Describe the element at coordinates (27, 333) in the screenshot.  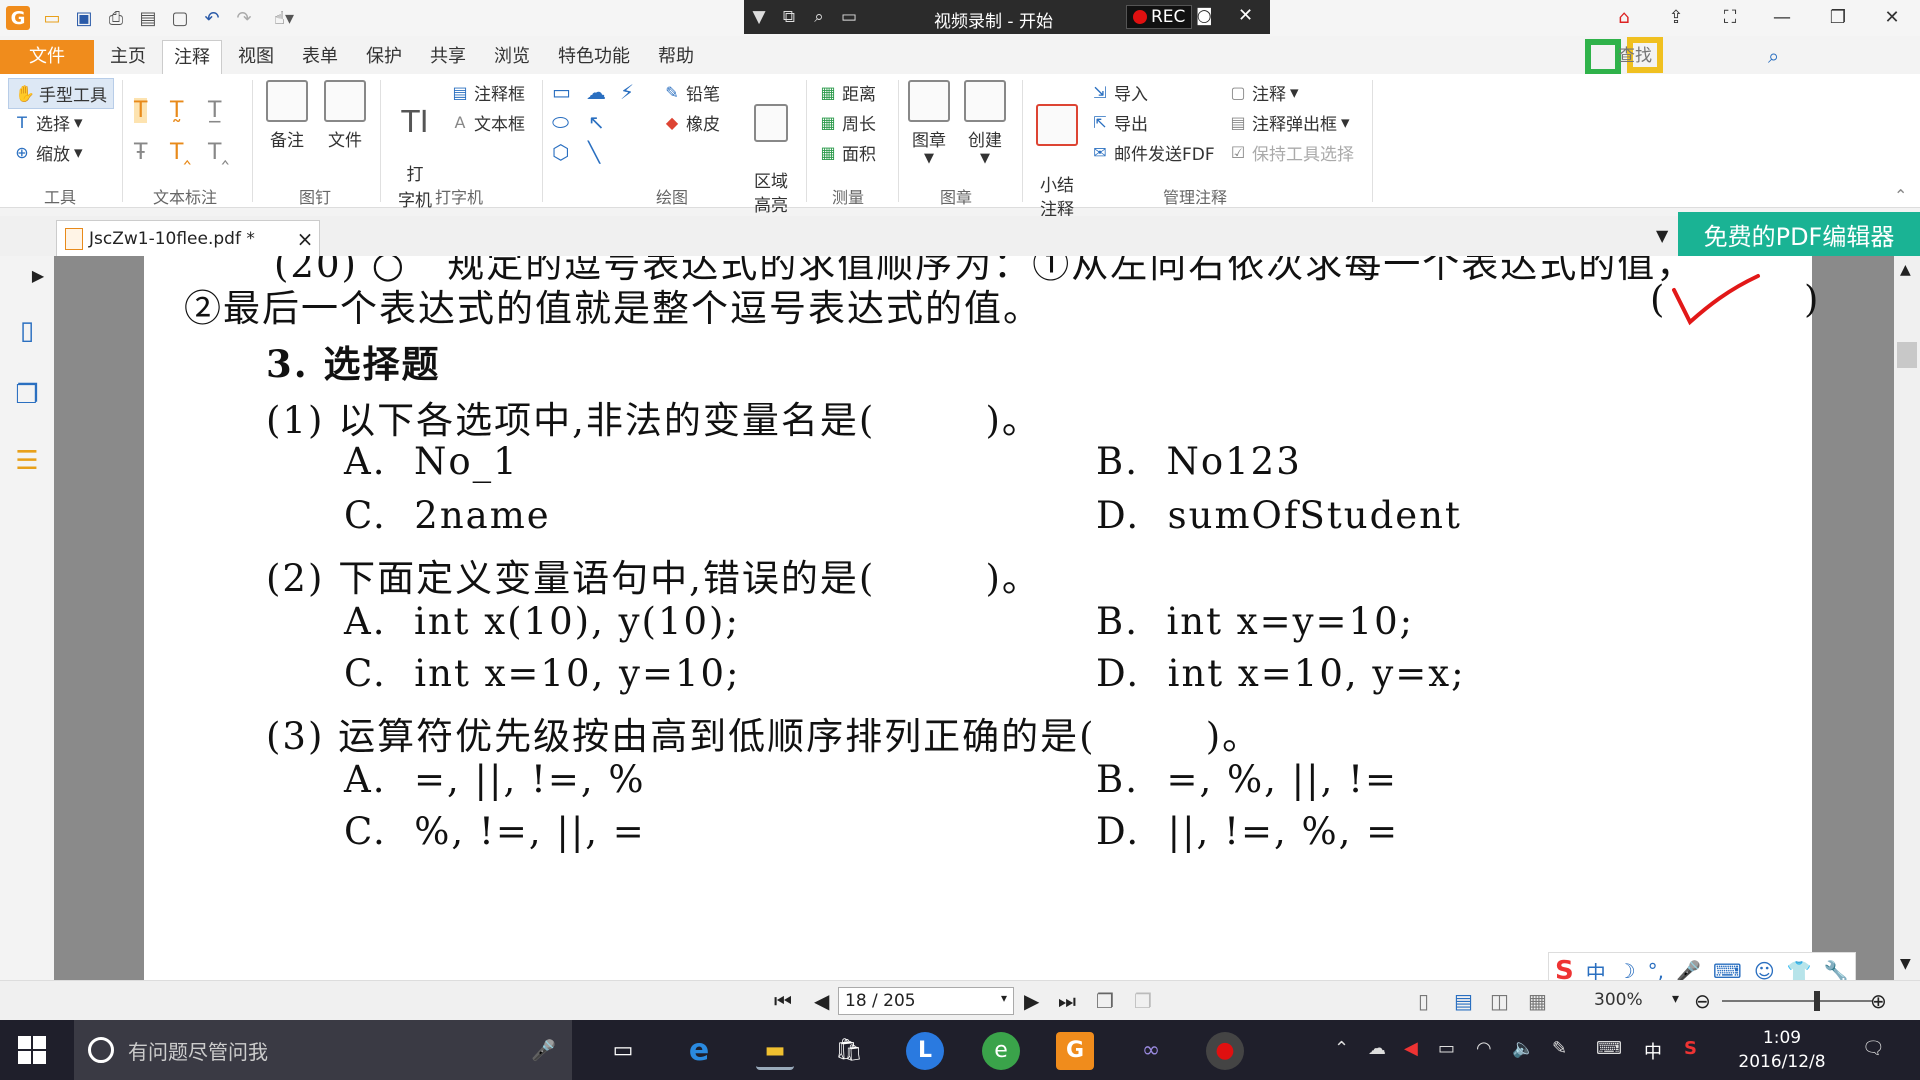
I see `bookmarks-icon: ▯` at that location.